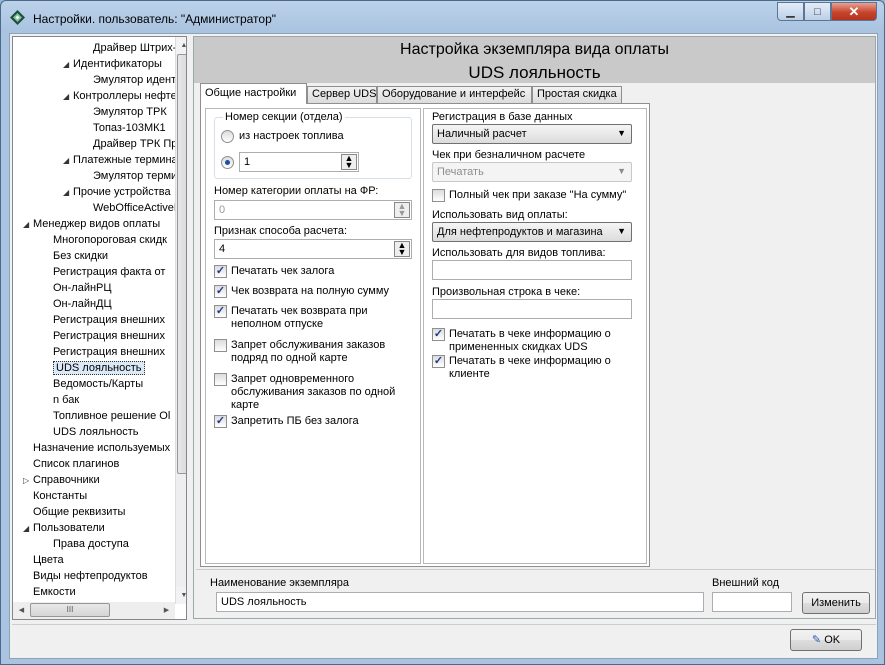 Image resolution: width=885 pixels, height=665 pixels. What do you see at coordinates (21, 610) in the screenshot?
I see `scroll-left-icon: ◀` at bounding box center [21, 610].